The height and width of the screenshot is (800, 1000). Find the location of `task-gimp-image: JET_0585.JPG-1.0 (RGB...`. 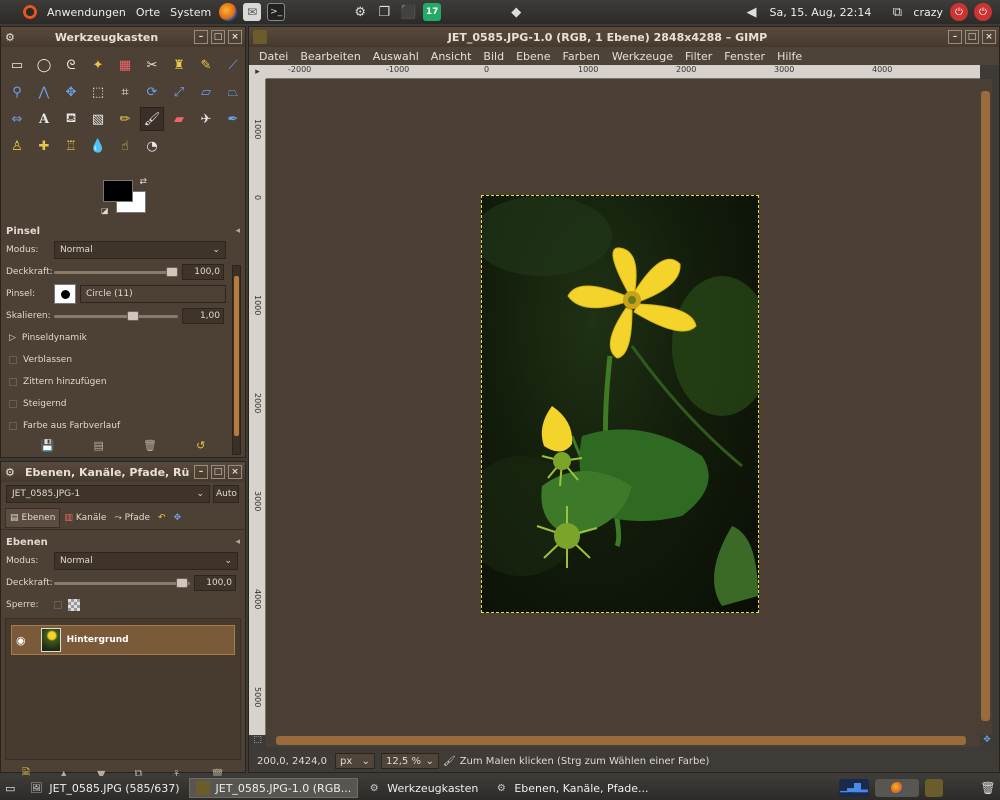

task-gimp-image: JET_0585.JPG-1.0 (RGB... is located at coordinates (273, 788).